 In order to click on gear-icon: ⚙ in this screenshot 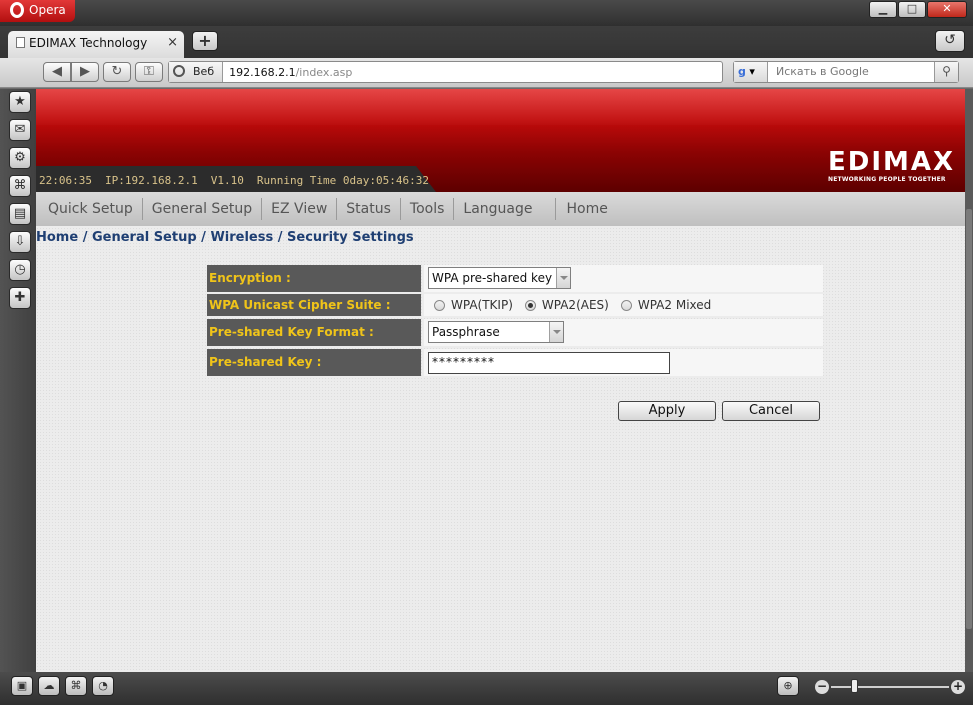, I will do `click(20, 157)`.